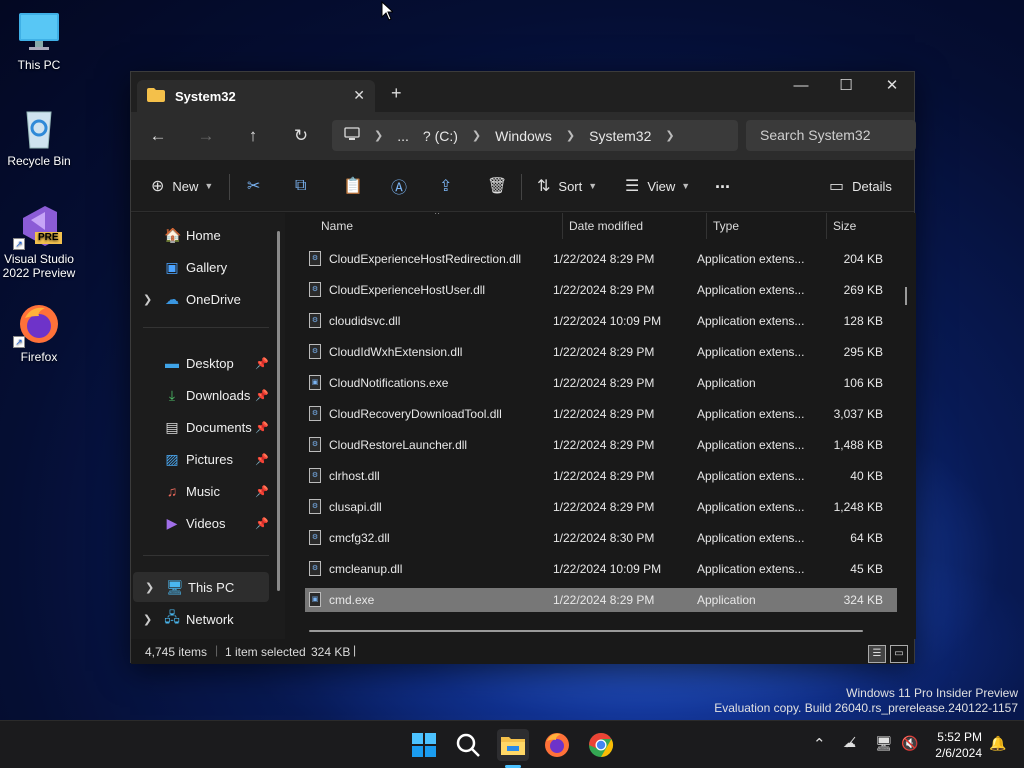 The height and width of the screenshot is (768, 1024). I want to click on refresh-button: ↻, so click(301, 136).